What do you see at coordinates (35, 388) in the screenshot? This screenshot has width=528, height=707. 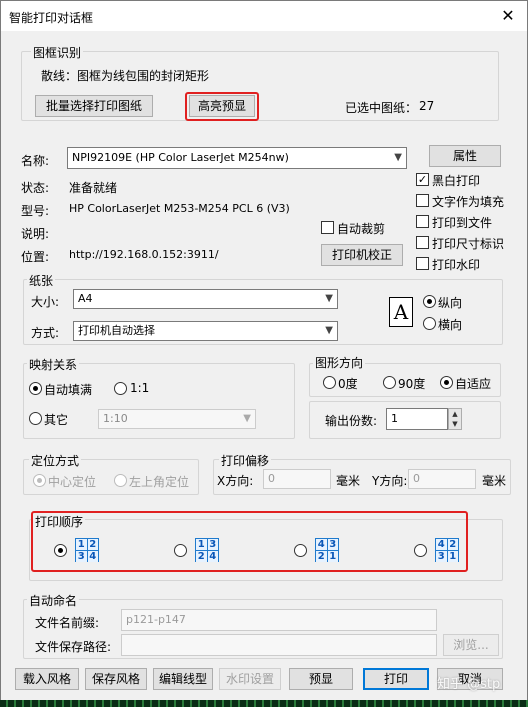 I see `auto-fill-radio` at bounding box center [35, 388].